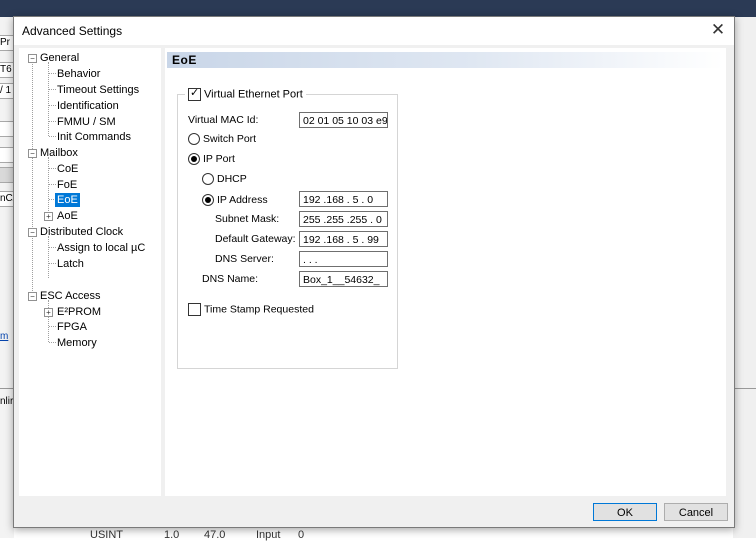  What do you see at coordinates (67, 169) in the screenshot?
I see `tree-item-coe: CoE` at bounding box center [67, 169].